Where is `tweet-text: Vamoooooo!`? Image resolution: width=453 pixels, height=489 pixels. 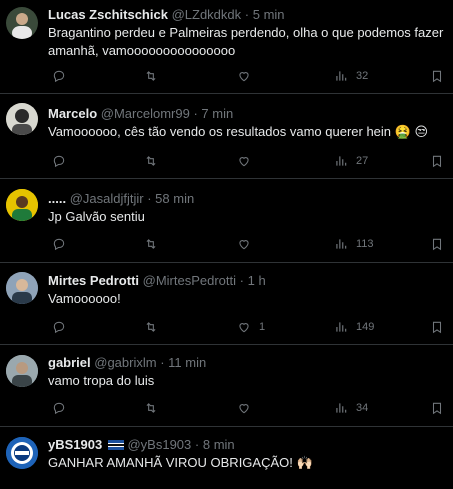
tweet-text: Vamoooooo! is located at coordinates (84, 298).